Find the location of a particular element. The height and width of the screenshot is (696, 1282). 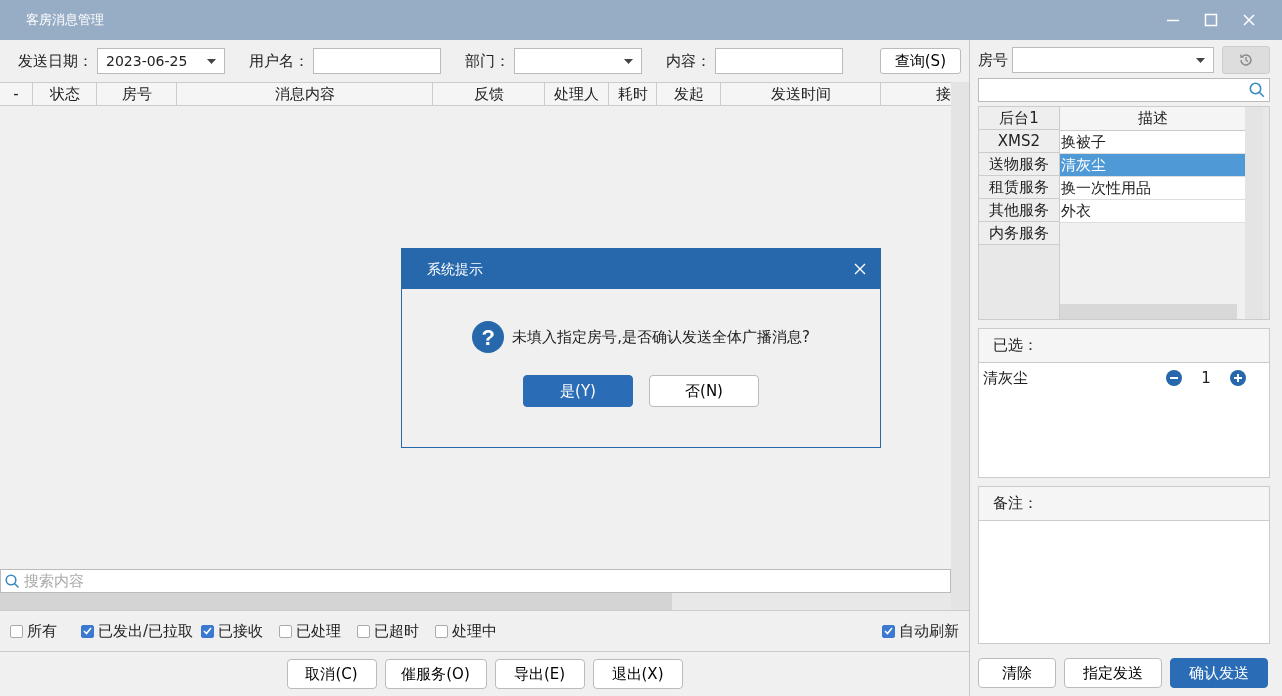

column-header: 房号 is located at coordinates (137, 94).